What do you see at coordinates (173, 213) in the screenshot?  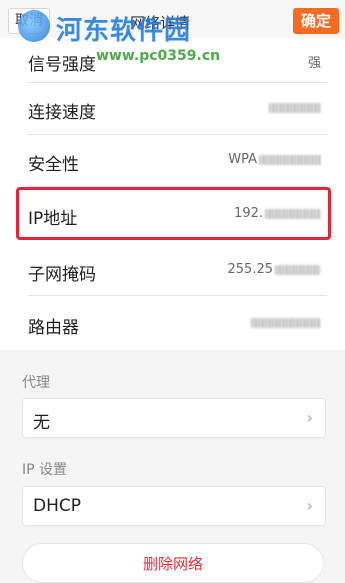 I see `highlight-box` at bounding box center [173, 213].